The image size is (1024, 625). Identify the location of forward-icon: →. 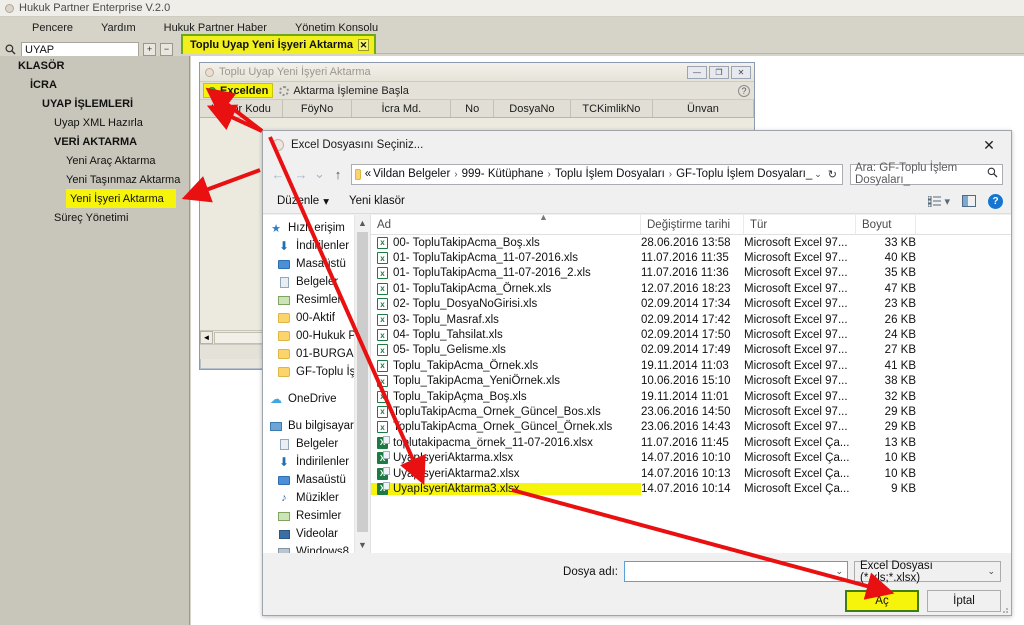
(301, 174).